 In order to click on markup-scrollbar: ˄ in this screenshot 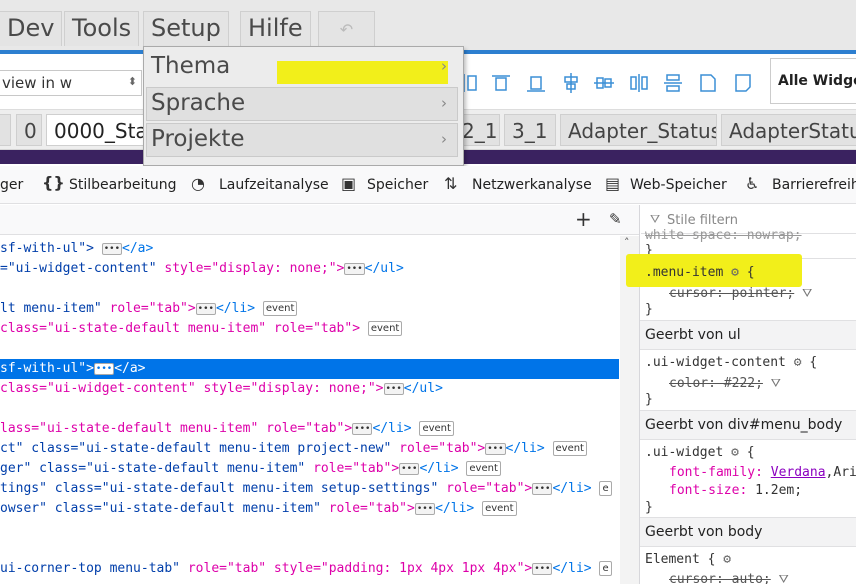, I will do `click(629, 410)`.